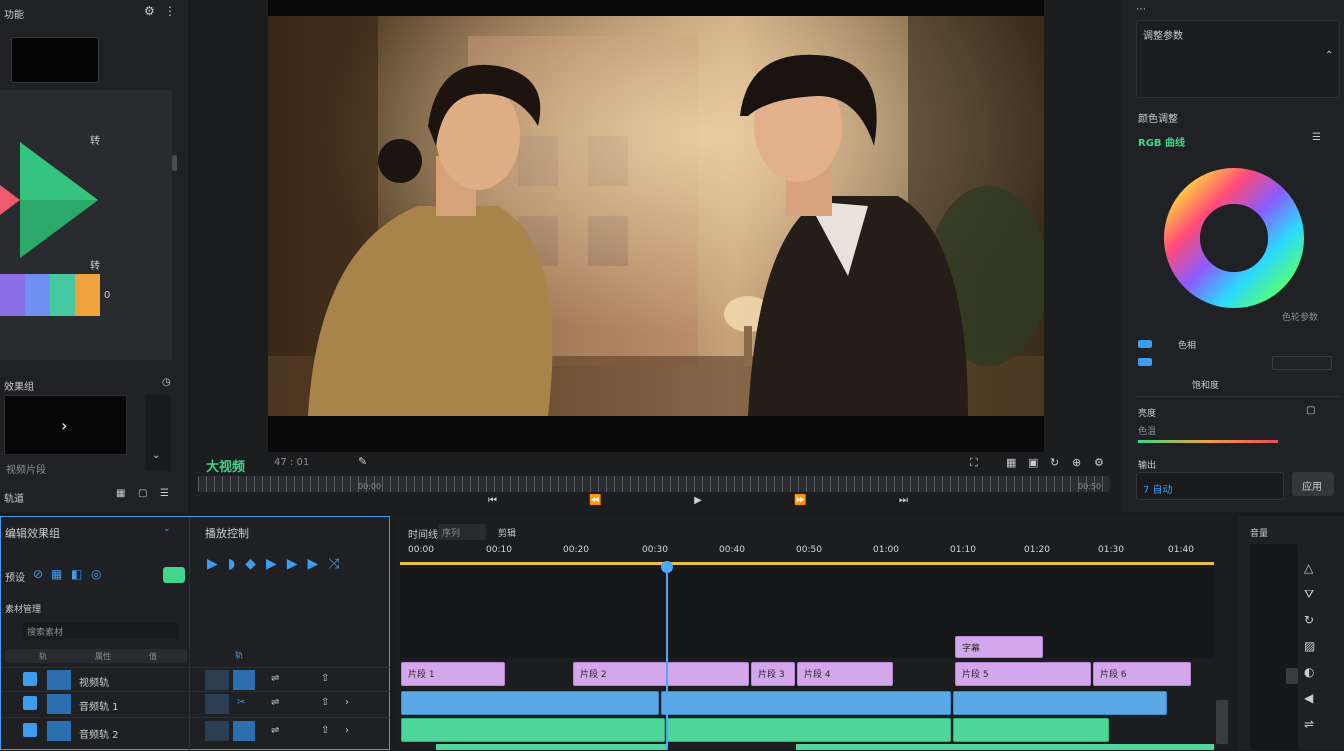 The width and height of the screenshot is (1344, 751). What do you see at coordinates (1011, 462) in the screenshot?
I see `grid-view-icon: ▦` at bounding box center [1011, 462].